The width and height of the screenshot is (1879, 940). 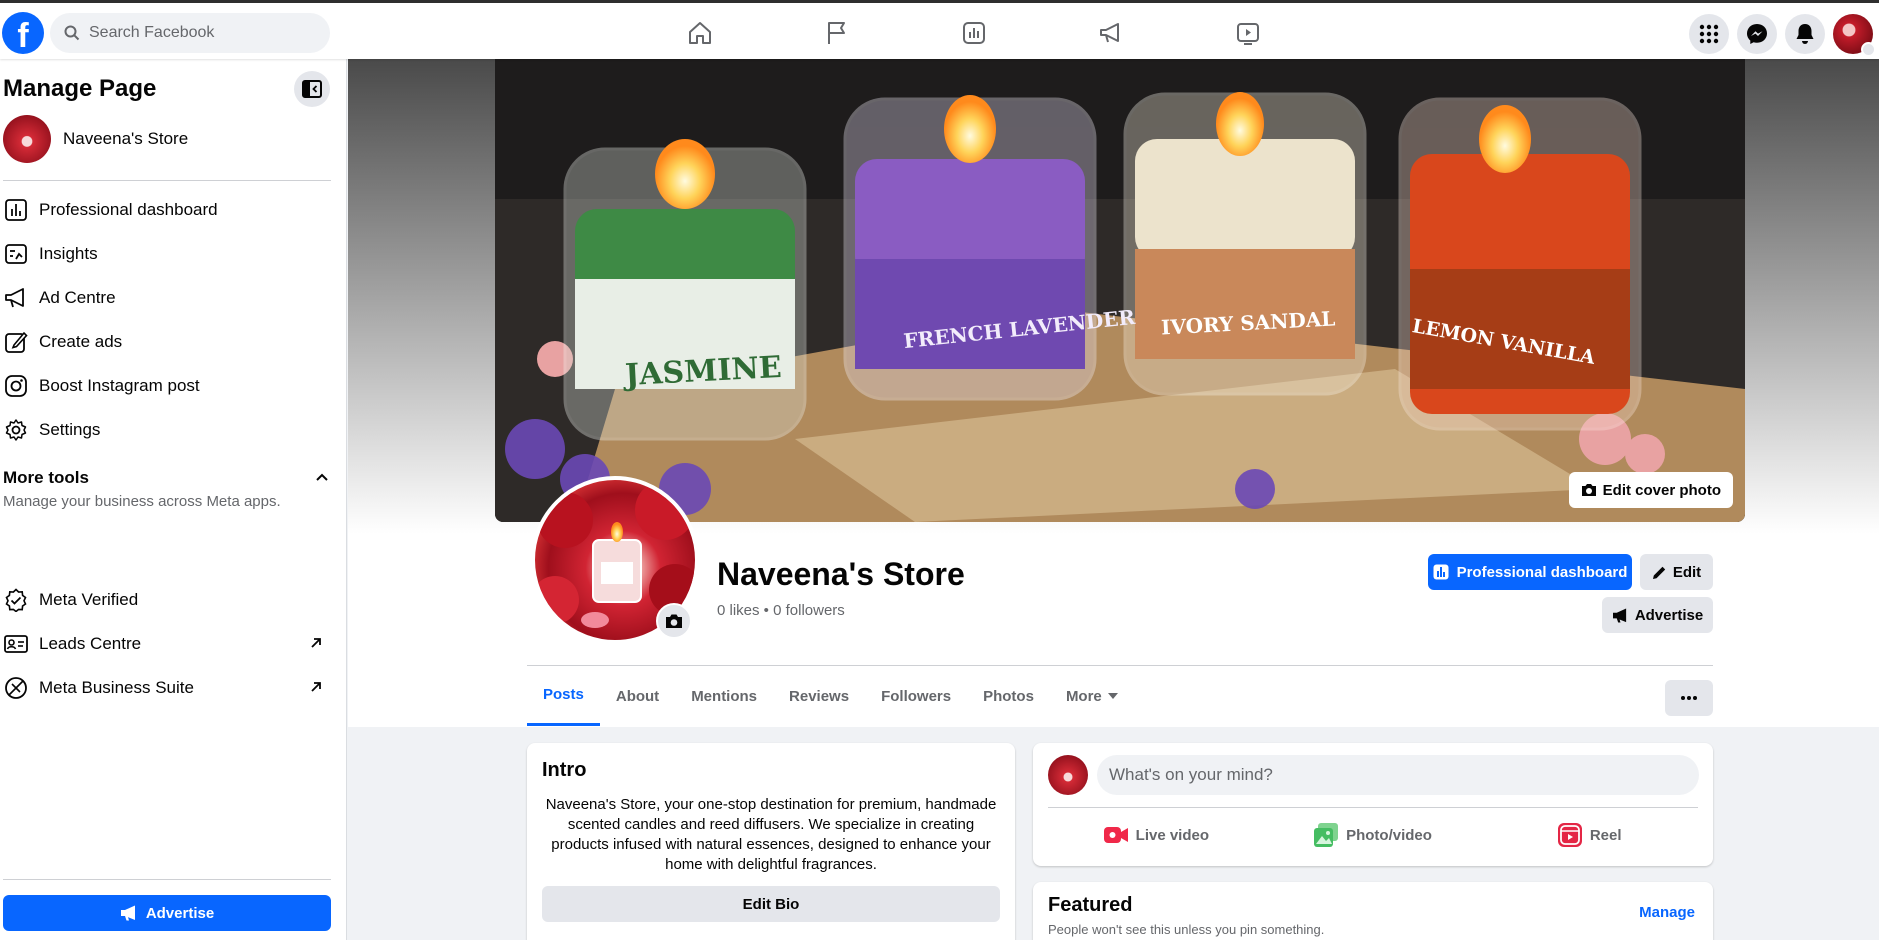 What do you see at coordinates (199, 33) in the screenshot?
I see `search-input` at bounding box center [199, 33].